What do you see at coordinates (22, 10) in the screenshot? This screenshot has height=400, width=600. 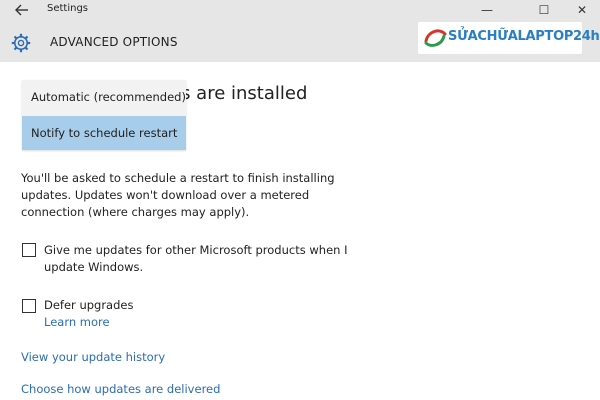 I see `back-arrow-icon` at bounding box center [22, 10].